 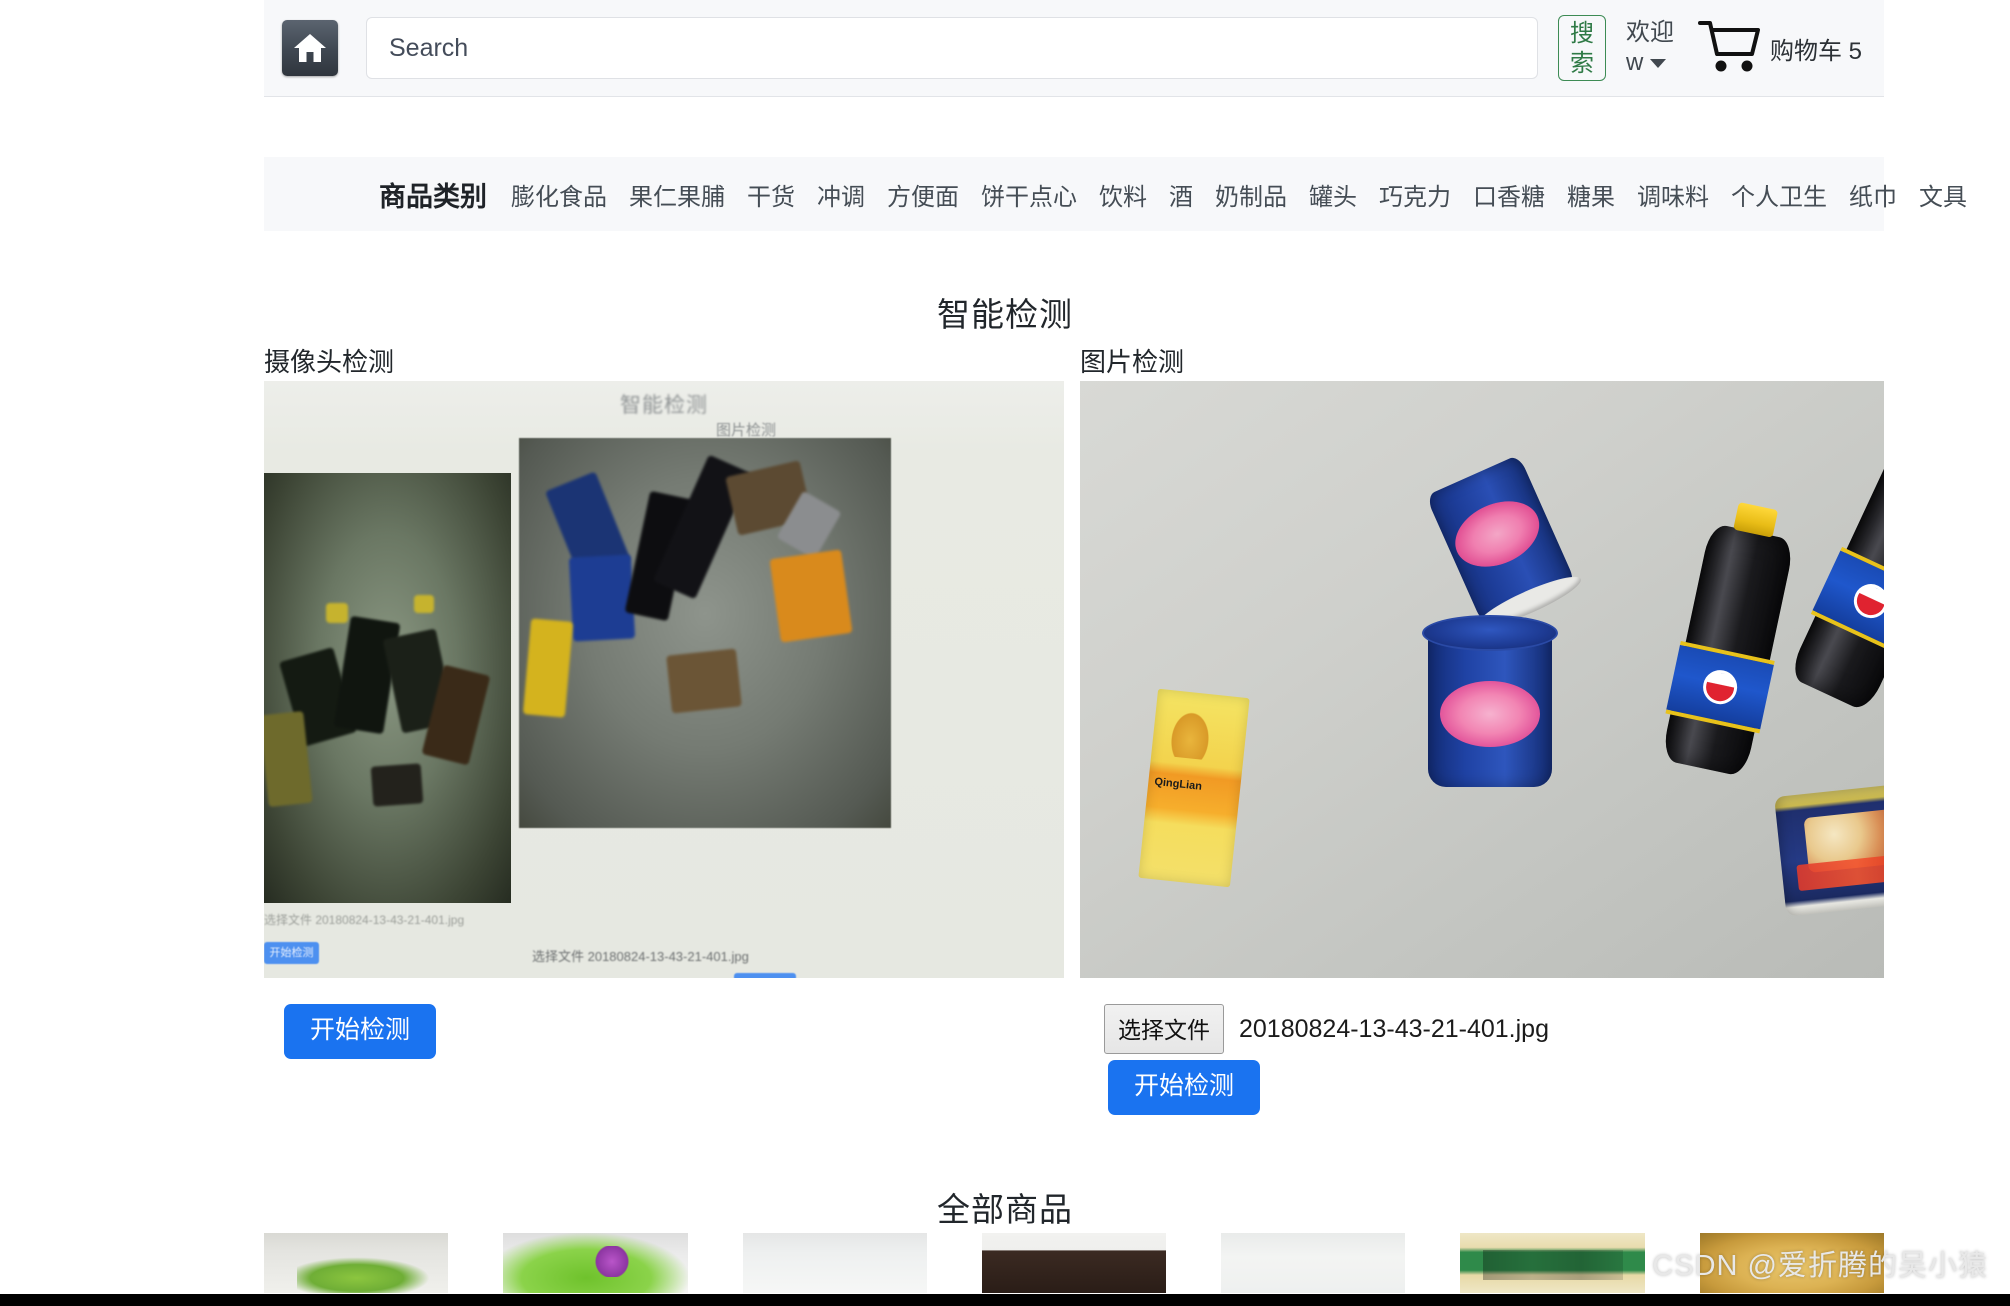 What do you see at coordinates (677, 194) in the screenshot?
I see `nav-item-1: 果仁果脯` at bounding box center [677, 194].